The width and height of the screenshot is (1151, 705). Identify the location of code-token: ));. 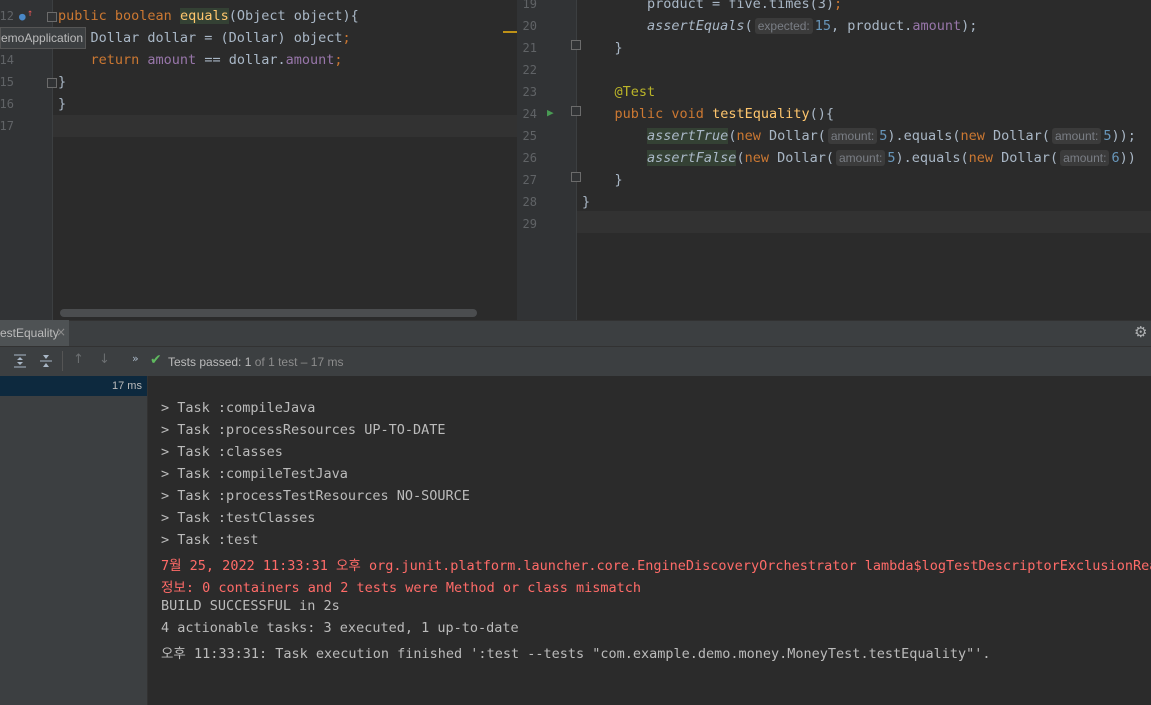
(1123, 136).